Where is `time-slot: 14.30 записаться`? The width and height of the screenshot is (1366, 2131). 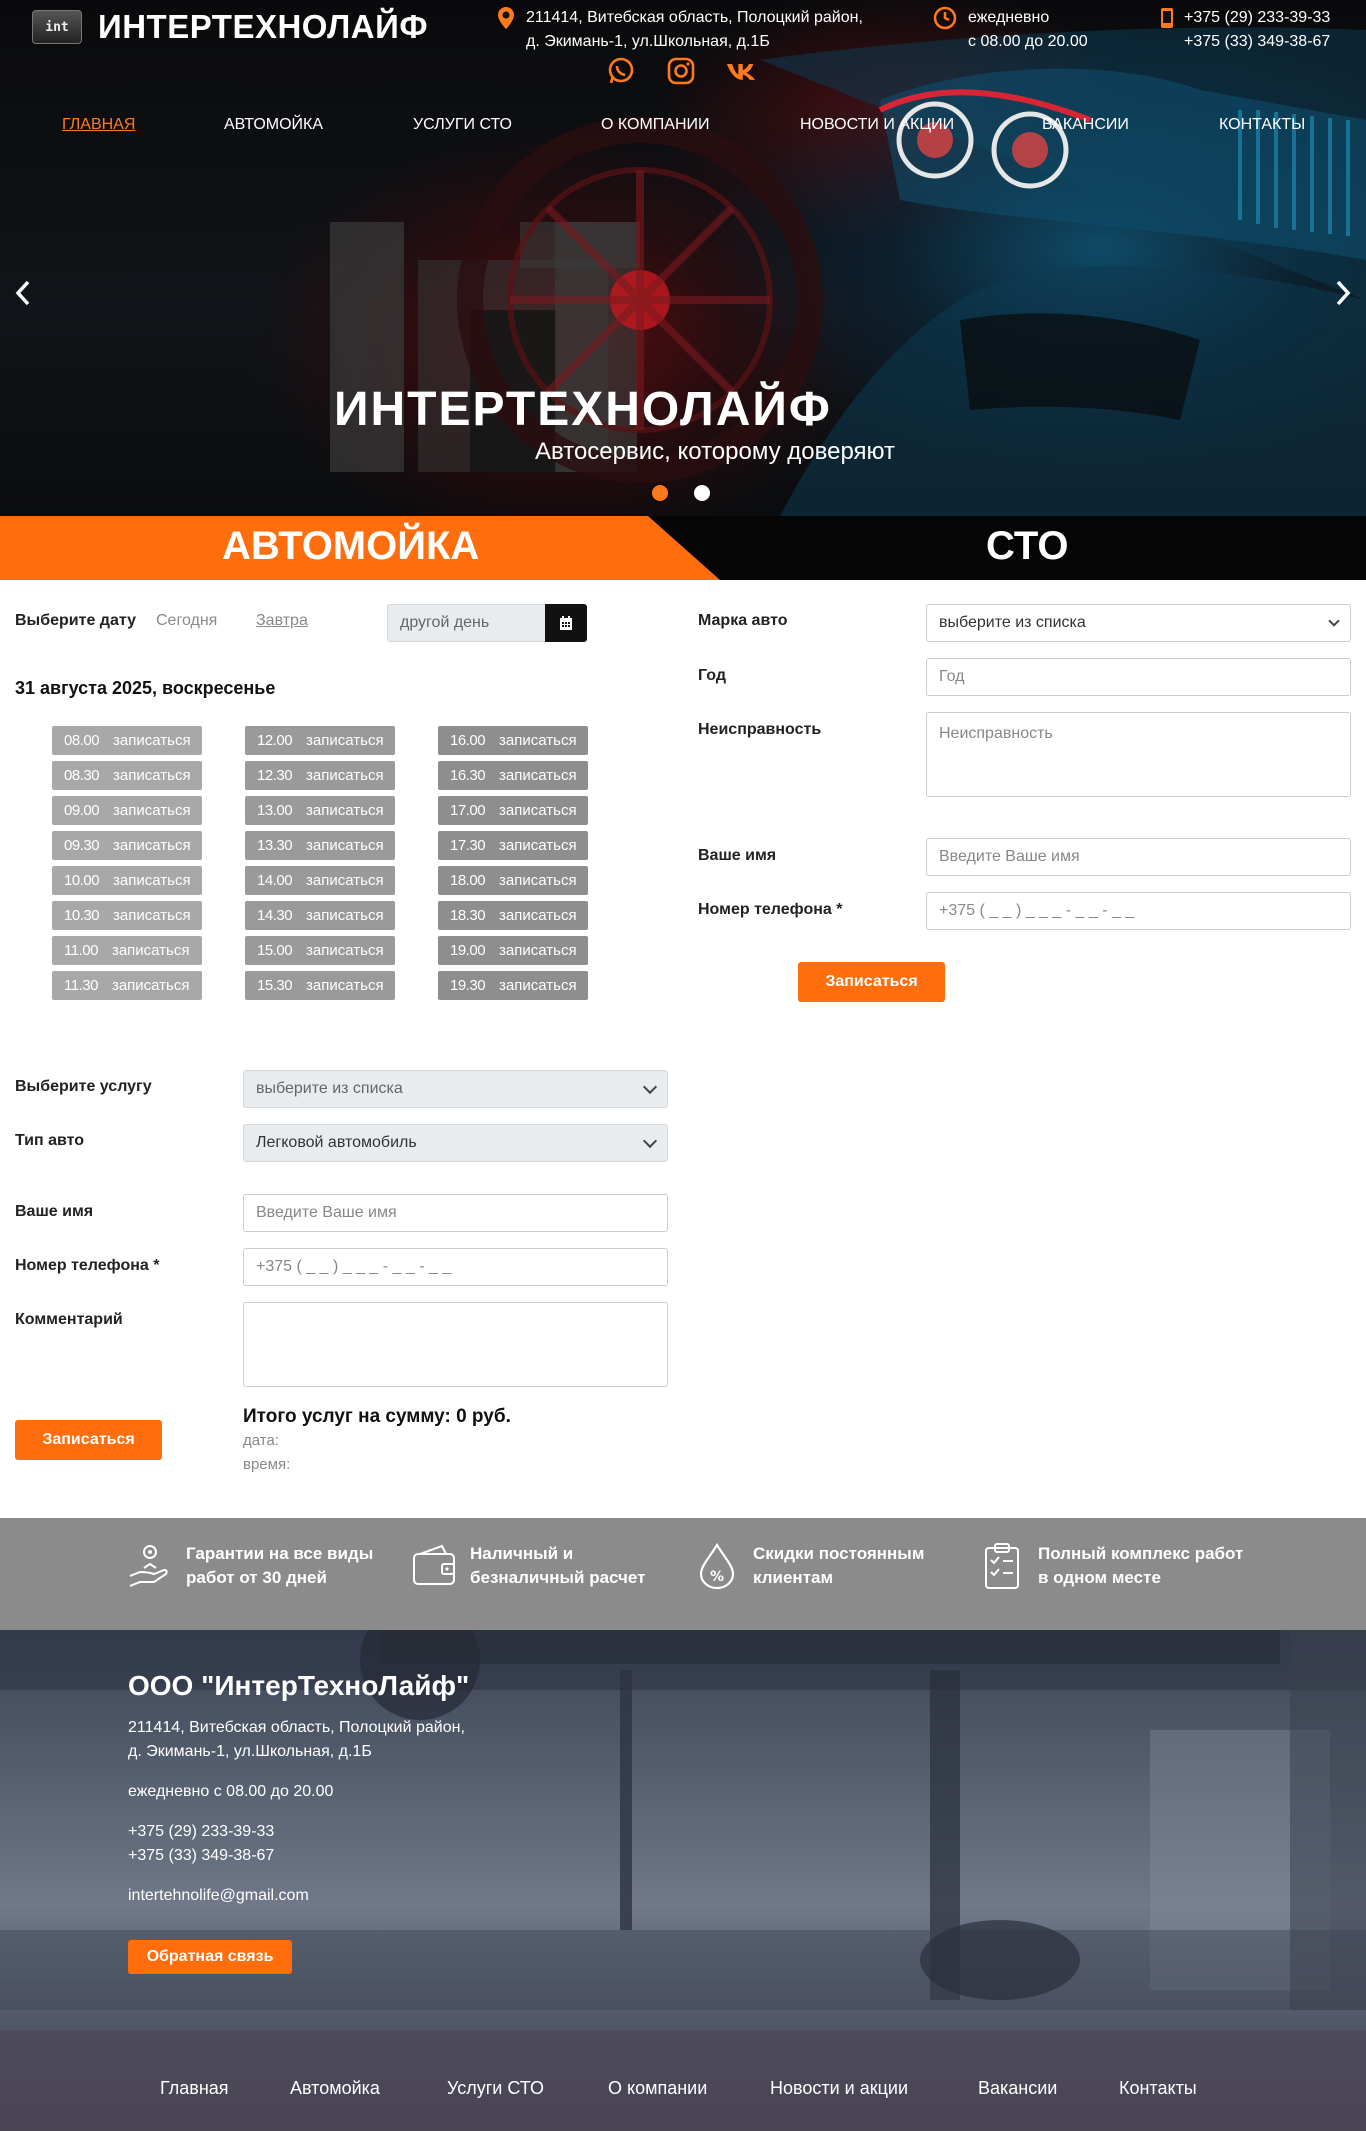 time-slot: 14.30 записаться is located at coordinates (320, 915).